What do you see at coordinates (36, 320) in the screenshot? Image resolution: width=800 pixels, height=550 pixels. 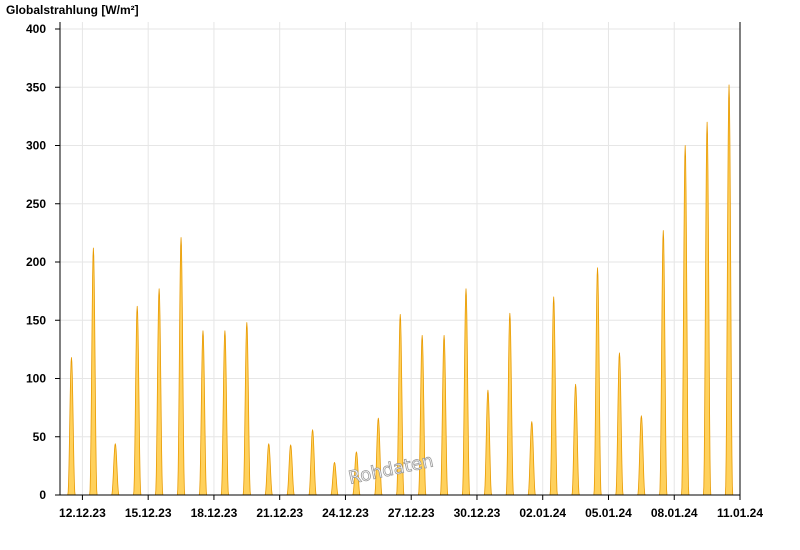 I see `y-tick-label: 150` at bounding box center [36, 320].